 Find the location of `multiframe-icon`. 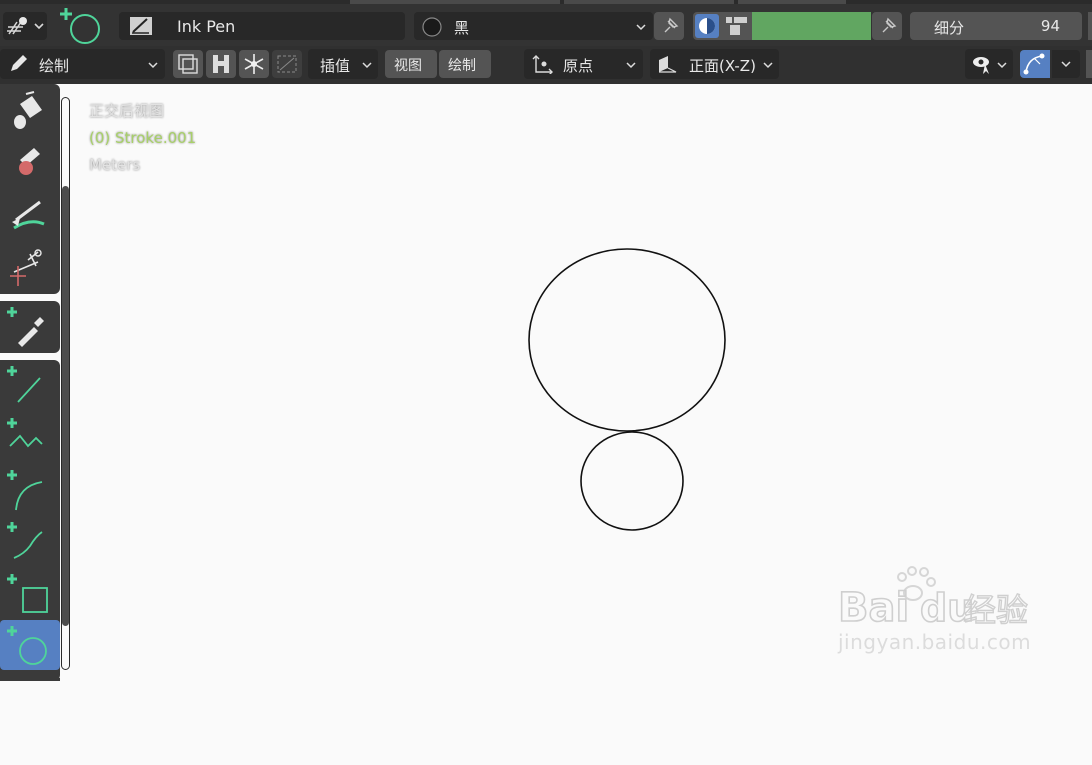

multiframe-icon is located at coordinates (188, 64).